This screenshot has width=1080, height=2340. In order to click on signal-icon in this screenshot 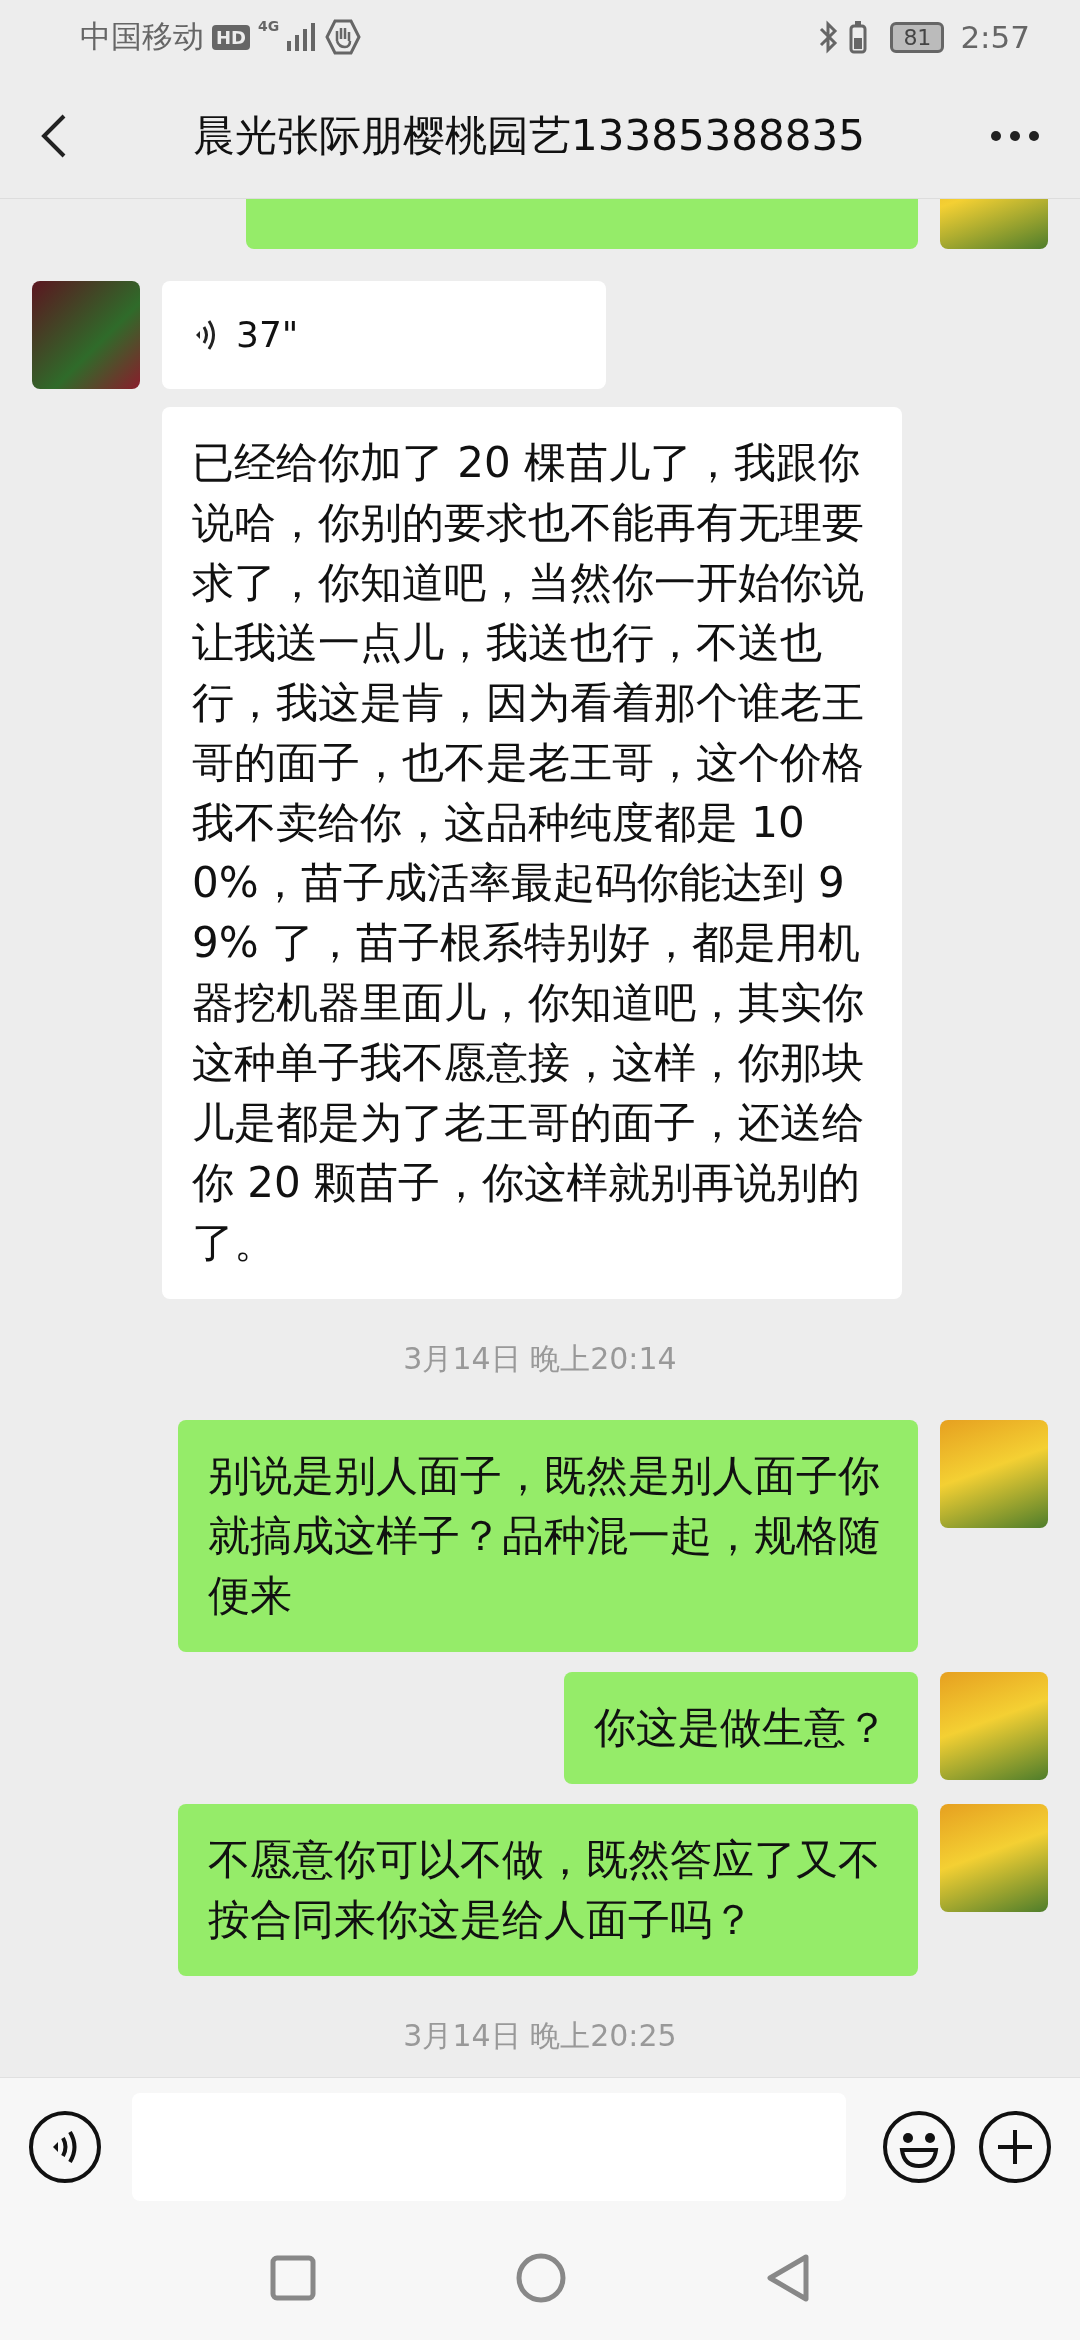, I will do `click(302, 37)`.